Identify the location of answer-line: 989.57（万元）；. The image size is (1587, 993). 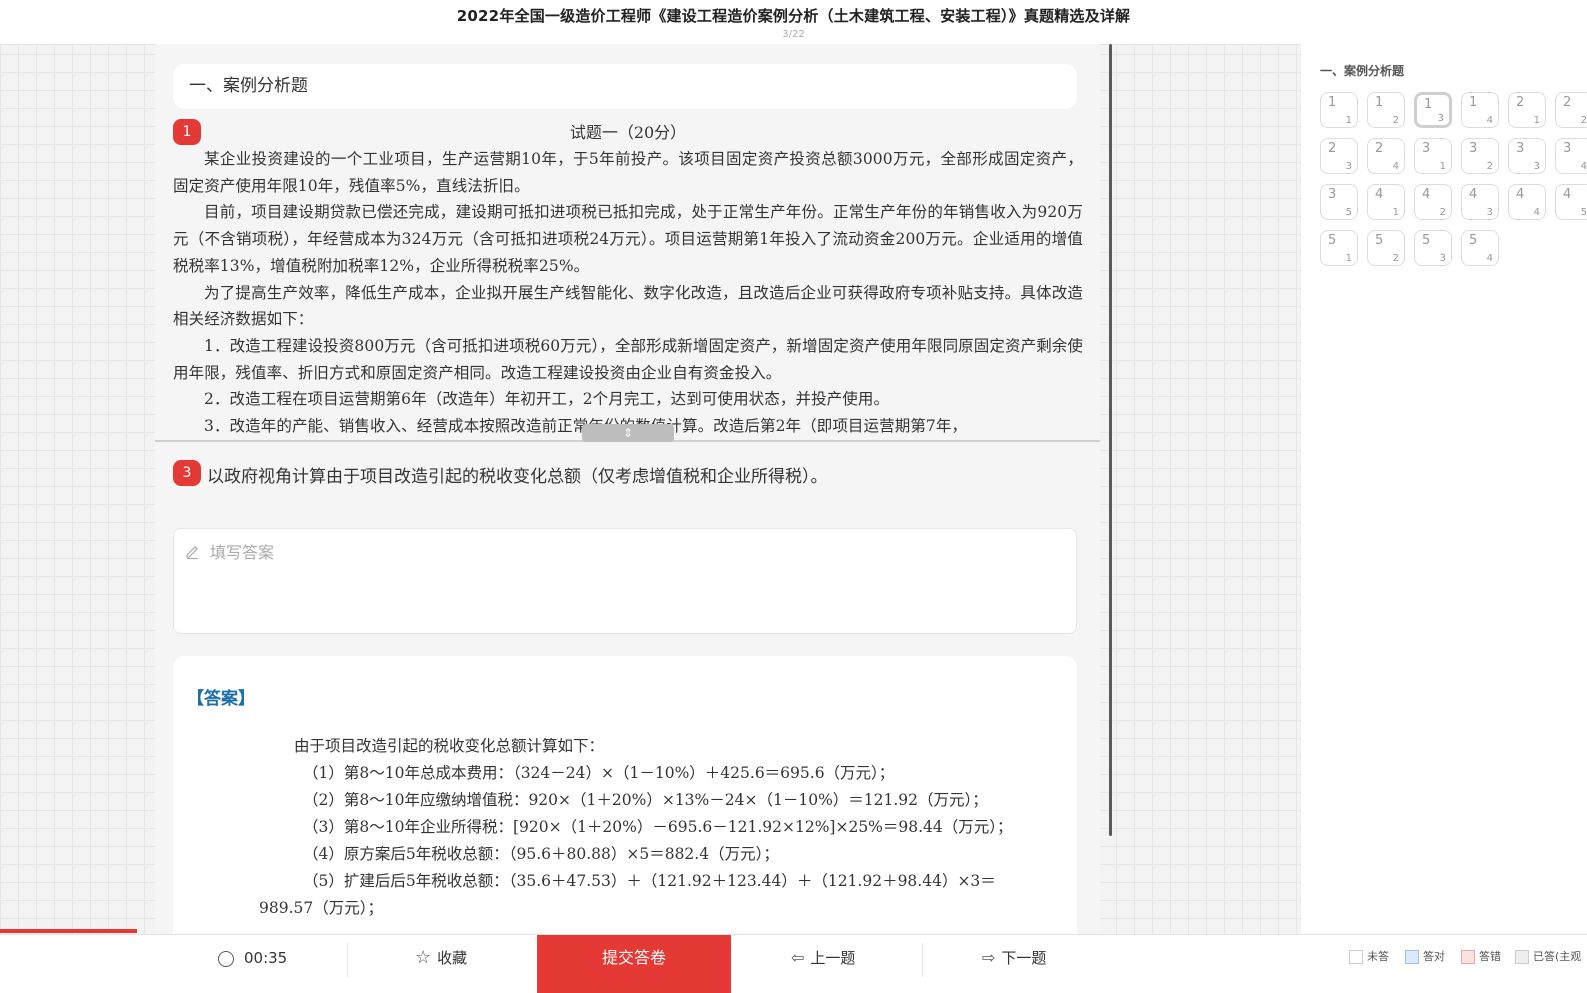
(321, 908).